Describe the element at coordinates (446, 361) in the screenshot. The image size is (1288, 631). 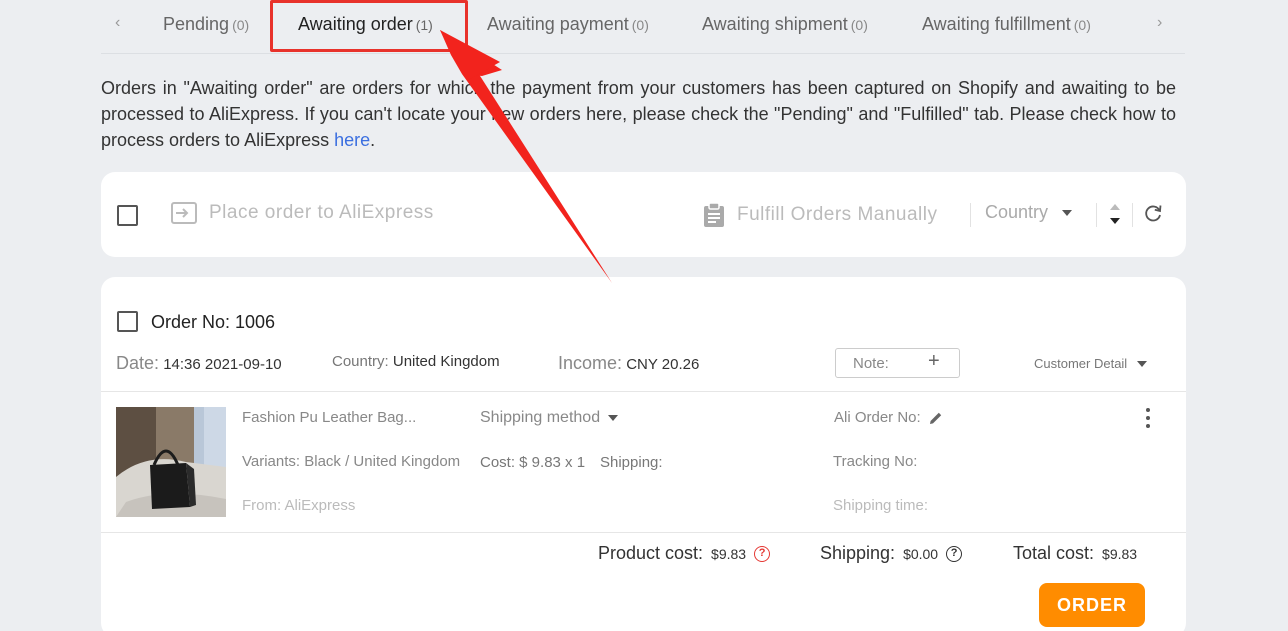
I see `country-value: United Kingdom` at that location.